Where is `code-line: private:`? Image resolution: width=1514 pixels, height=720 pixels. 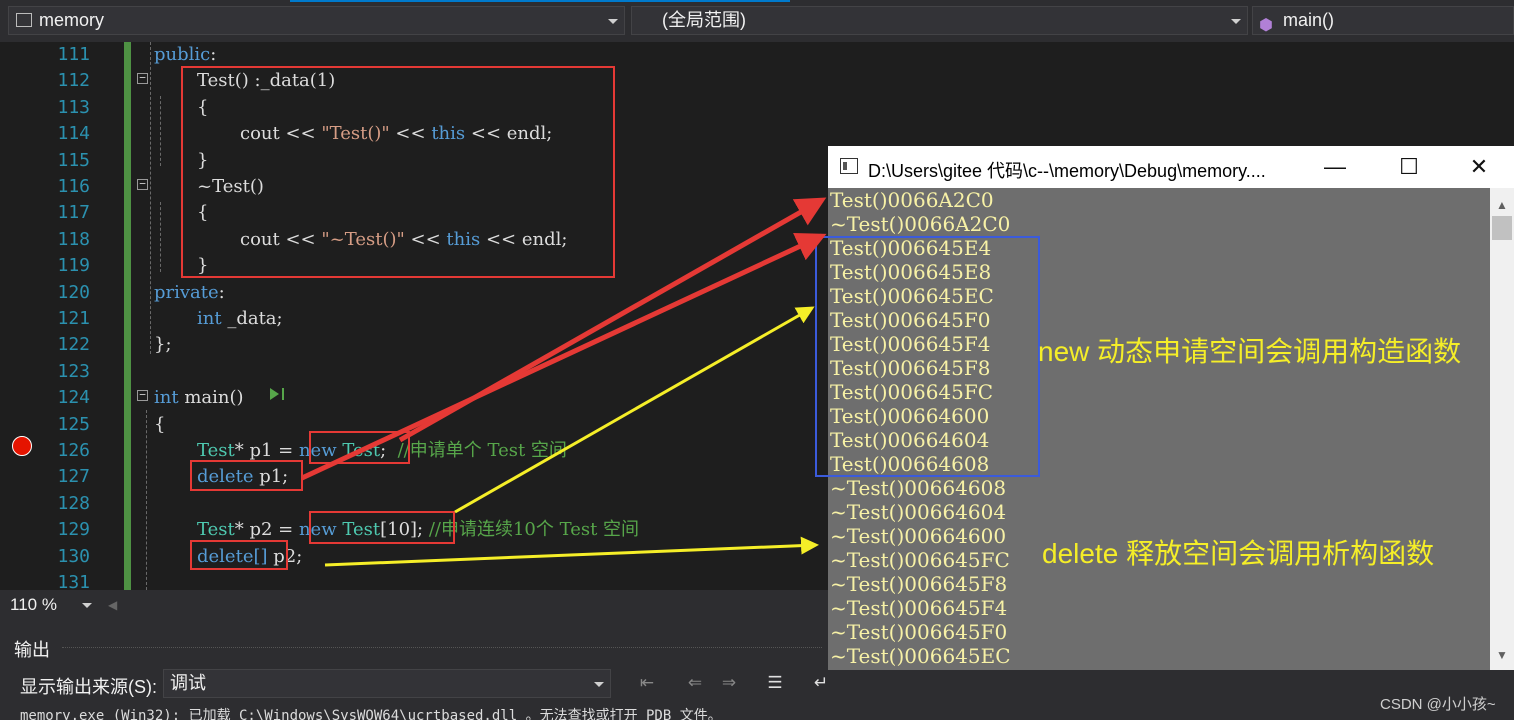 code-line: private: is located at coordinates (189, 293).